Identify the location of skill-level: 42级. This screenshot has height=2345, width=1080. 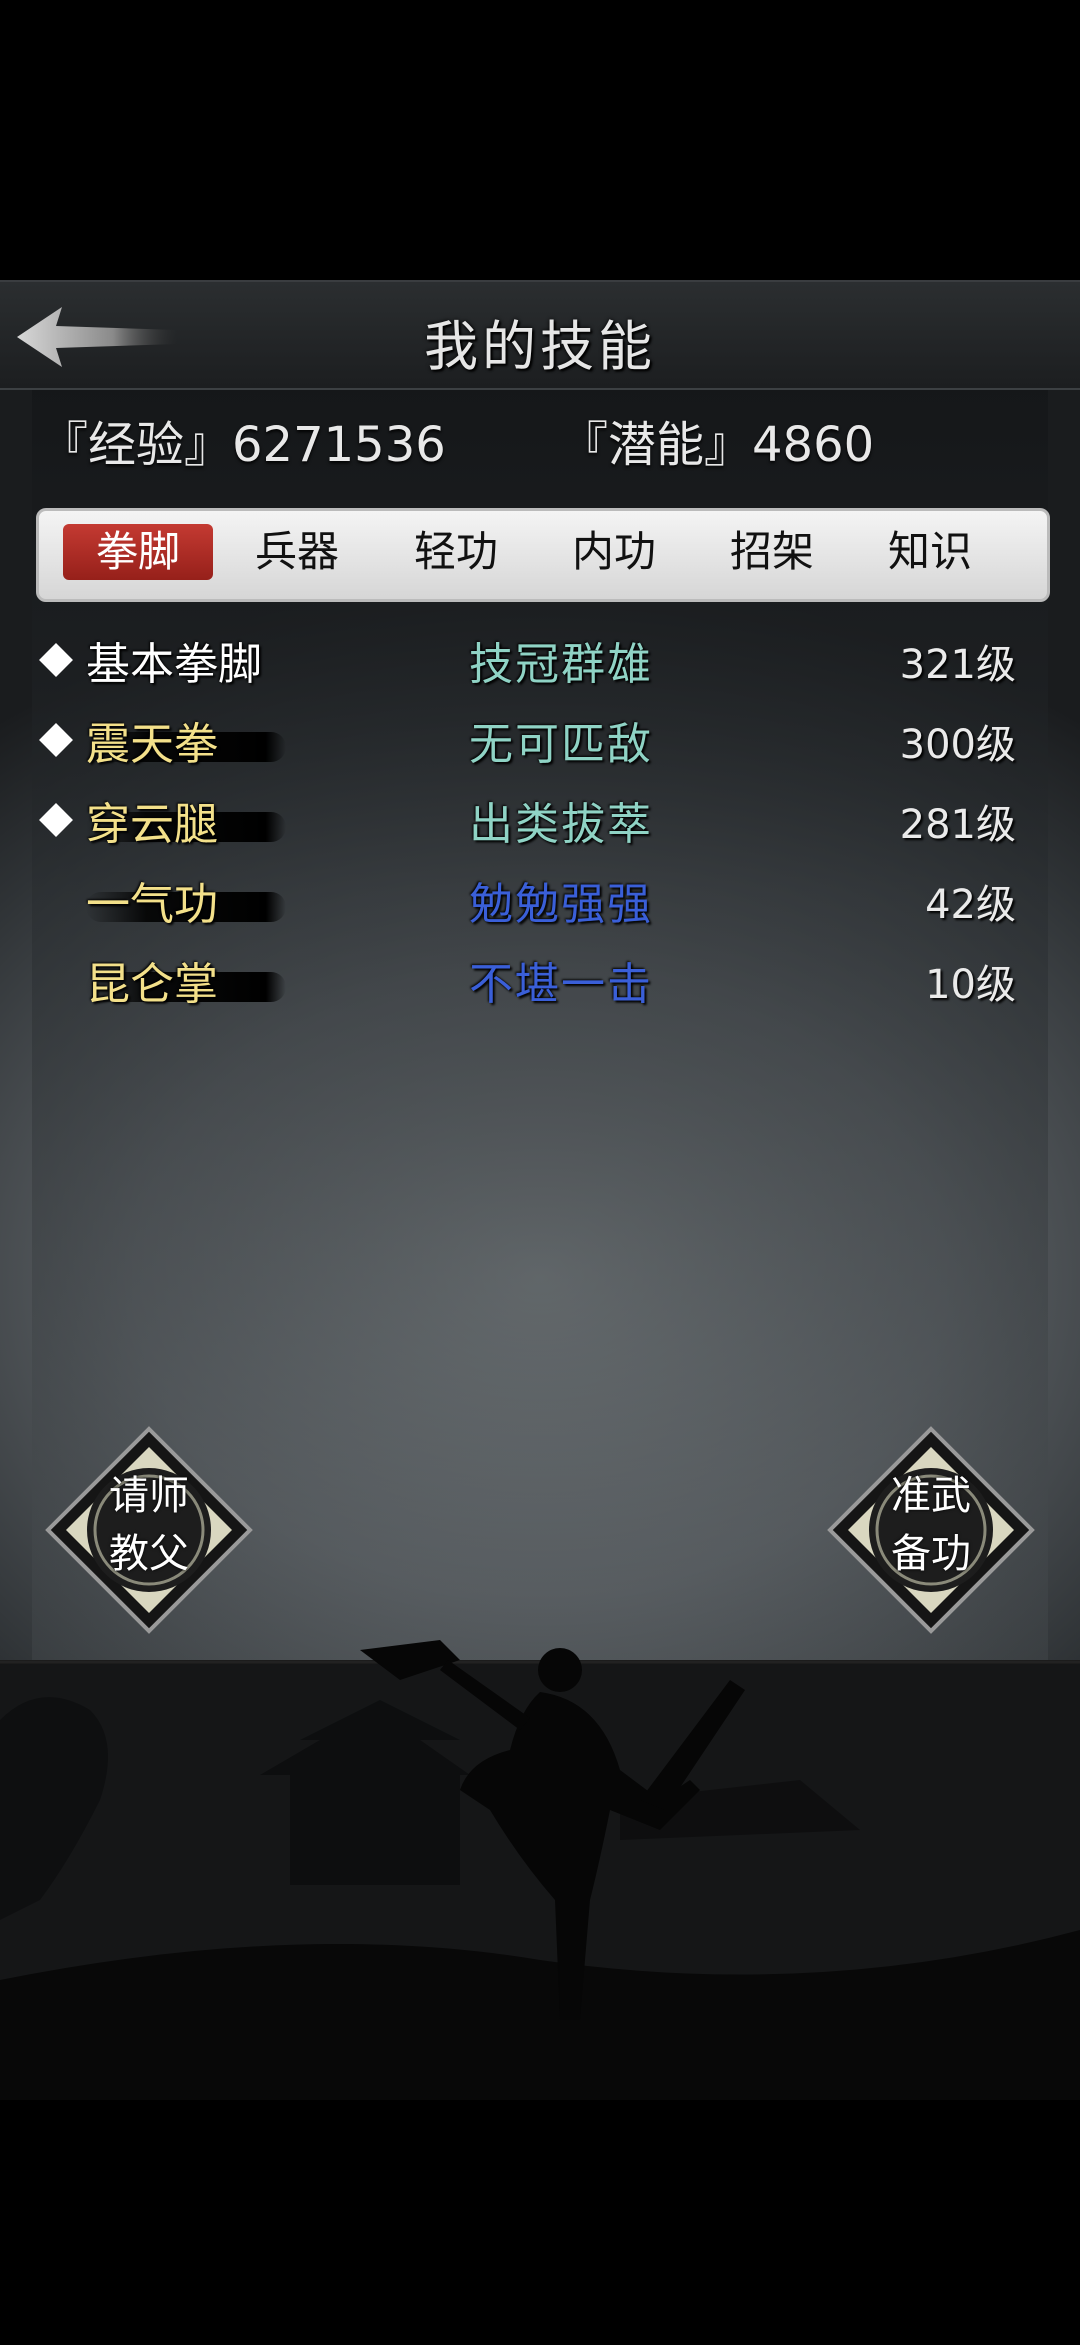
(970, 905).